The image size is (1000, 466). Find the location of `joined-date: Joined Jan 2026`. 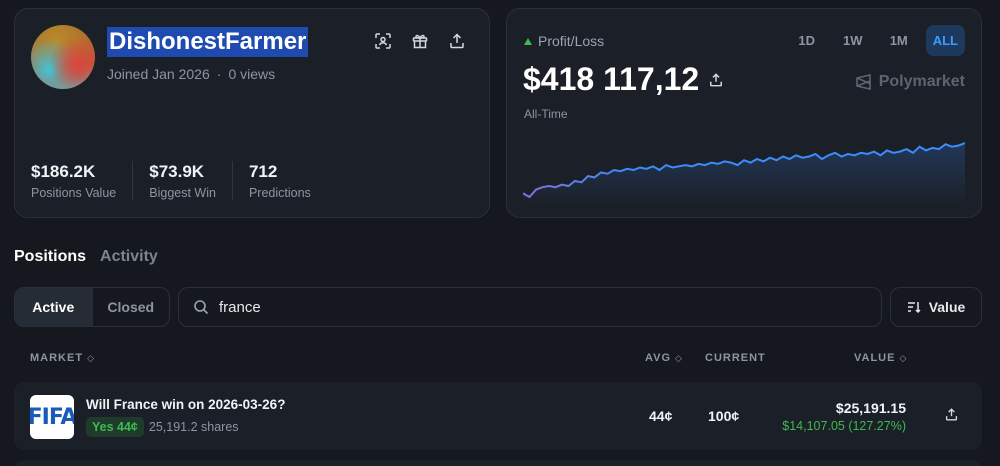

joined-date: Joined Jan 2026 is located at coordinates (158, 74).